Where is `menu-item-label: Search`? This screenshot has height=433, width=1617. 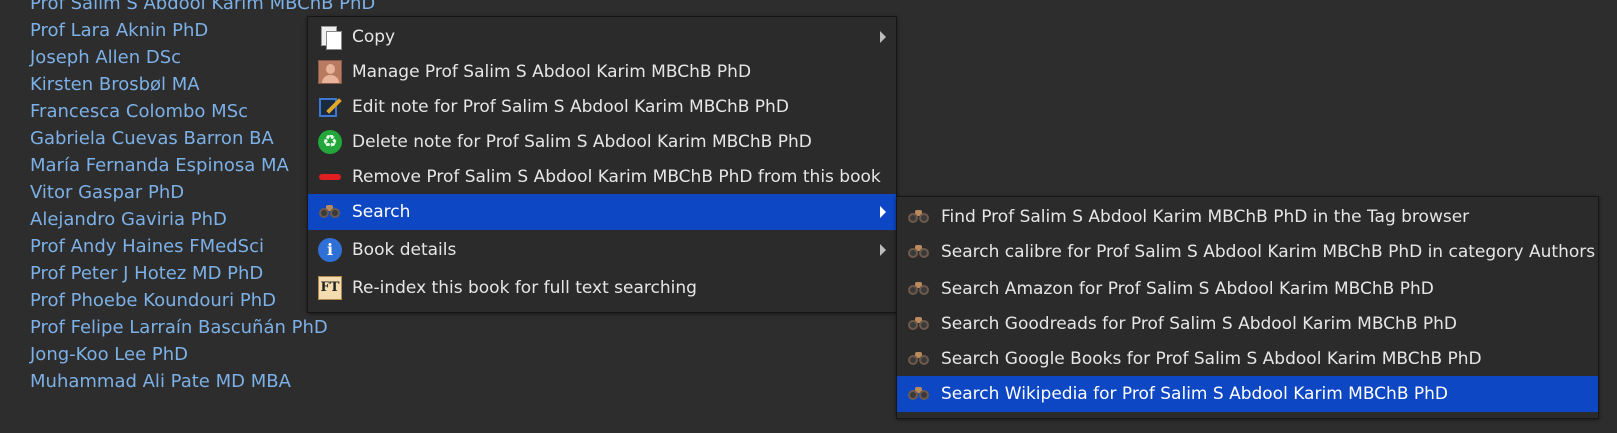
menu-item-label: Search is located at coordinates (381, 212).